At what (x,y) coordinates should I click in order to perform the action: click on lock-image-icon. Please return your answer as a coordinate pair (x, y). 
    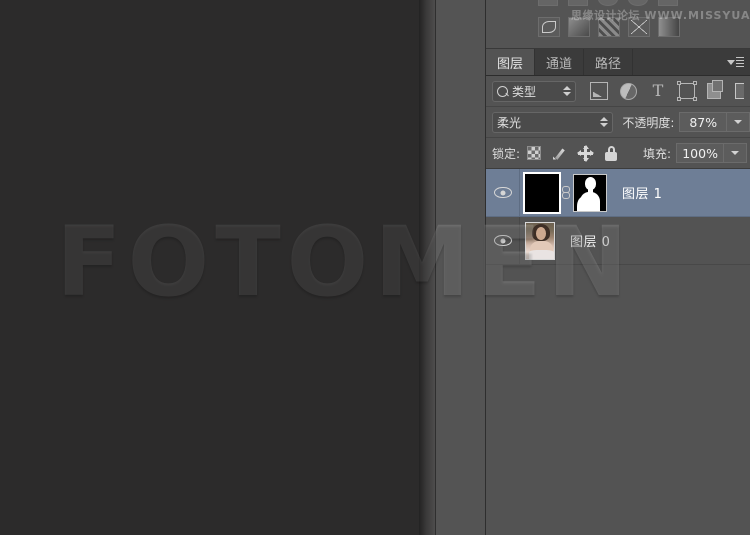
    Looking at the image, I should click on (559, 153).